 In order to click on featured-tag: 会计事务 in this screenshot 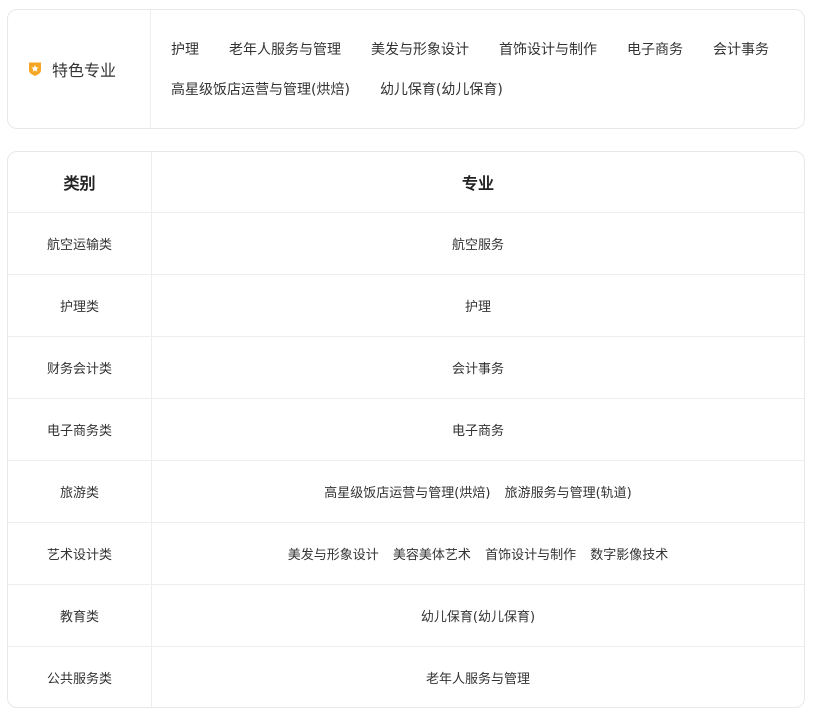, I will do `click(741, 52)`.